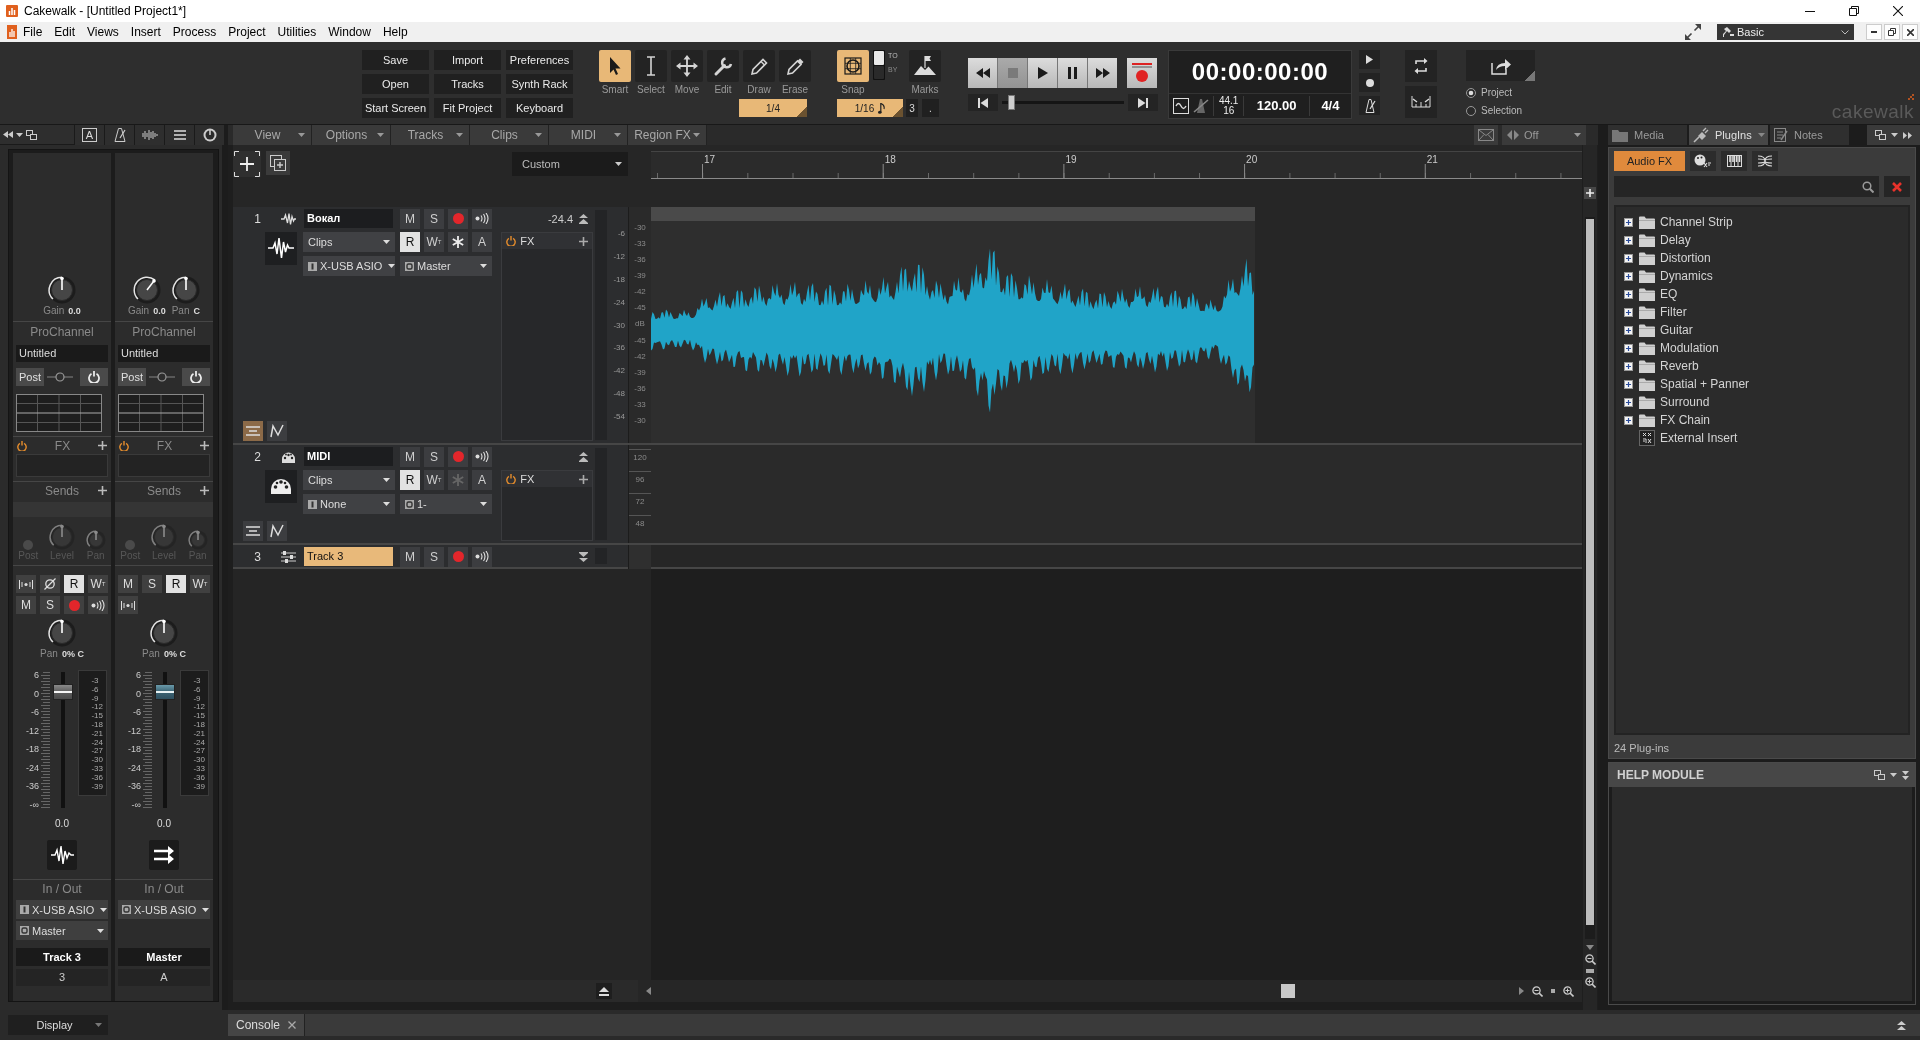 The image size is (1920, 1040). I want to click on radio-option: Selection, so click(1500, 110).